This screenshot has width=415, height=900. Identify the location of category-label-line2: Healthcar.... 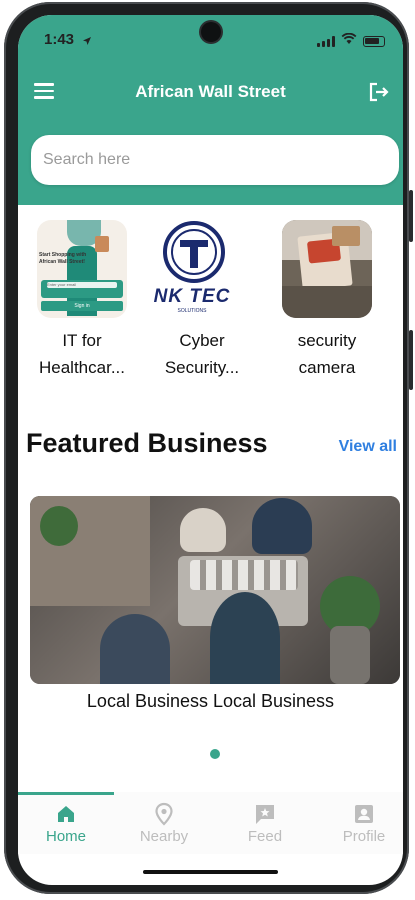
(82, 367).